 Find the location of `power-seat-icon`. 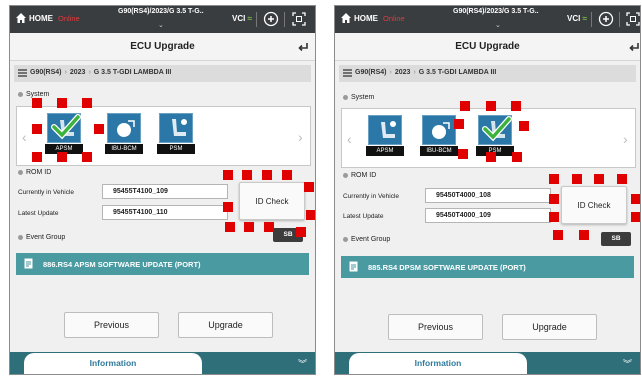

power-seat-icon is located at coordinates (176, 128).